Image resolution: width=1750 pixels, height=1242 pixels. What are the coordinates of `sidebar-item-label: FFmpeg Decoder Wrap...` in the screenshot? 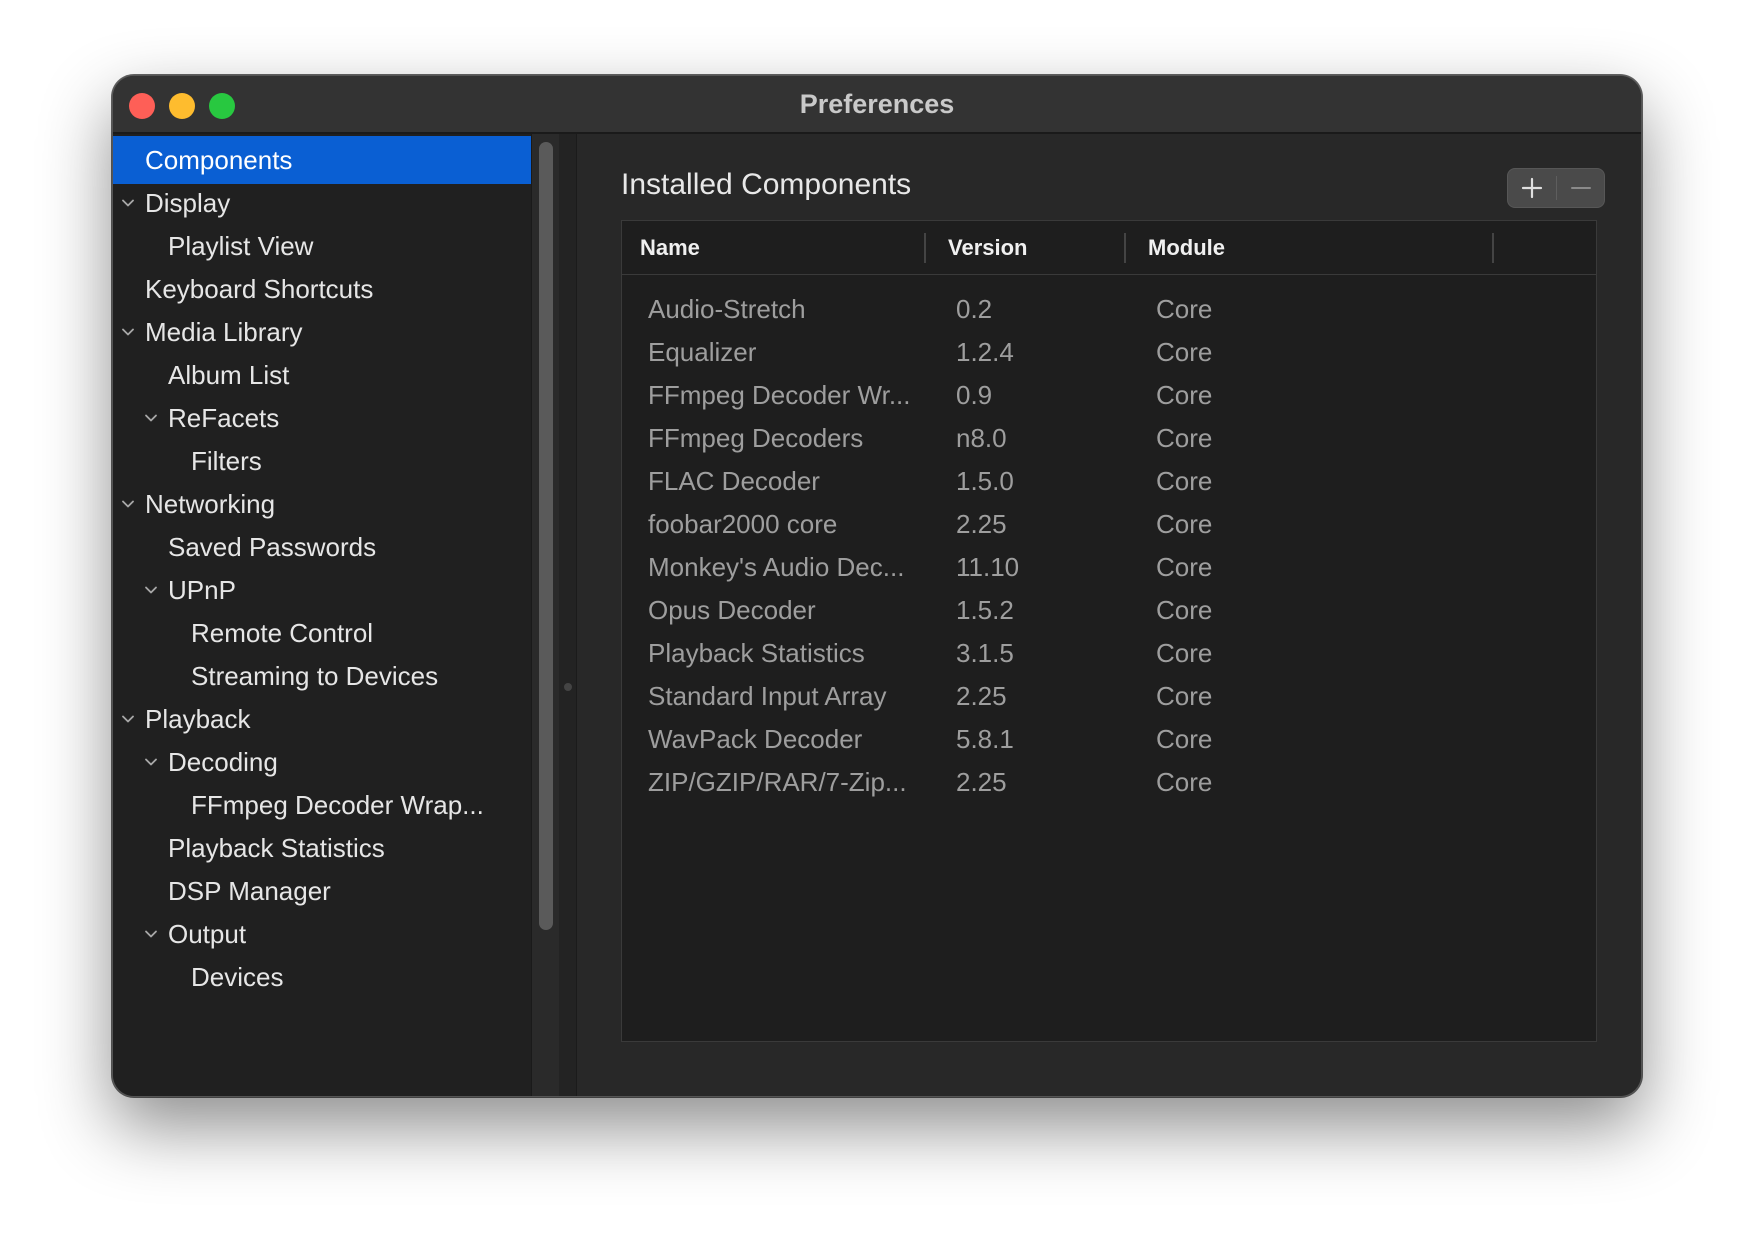 It's located at (337, 805).